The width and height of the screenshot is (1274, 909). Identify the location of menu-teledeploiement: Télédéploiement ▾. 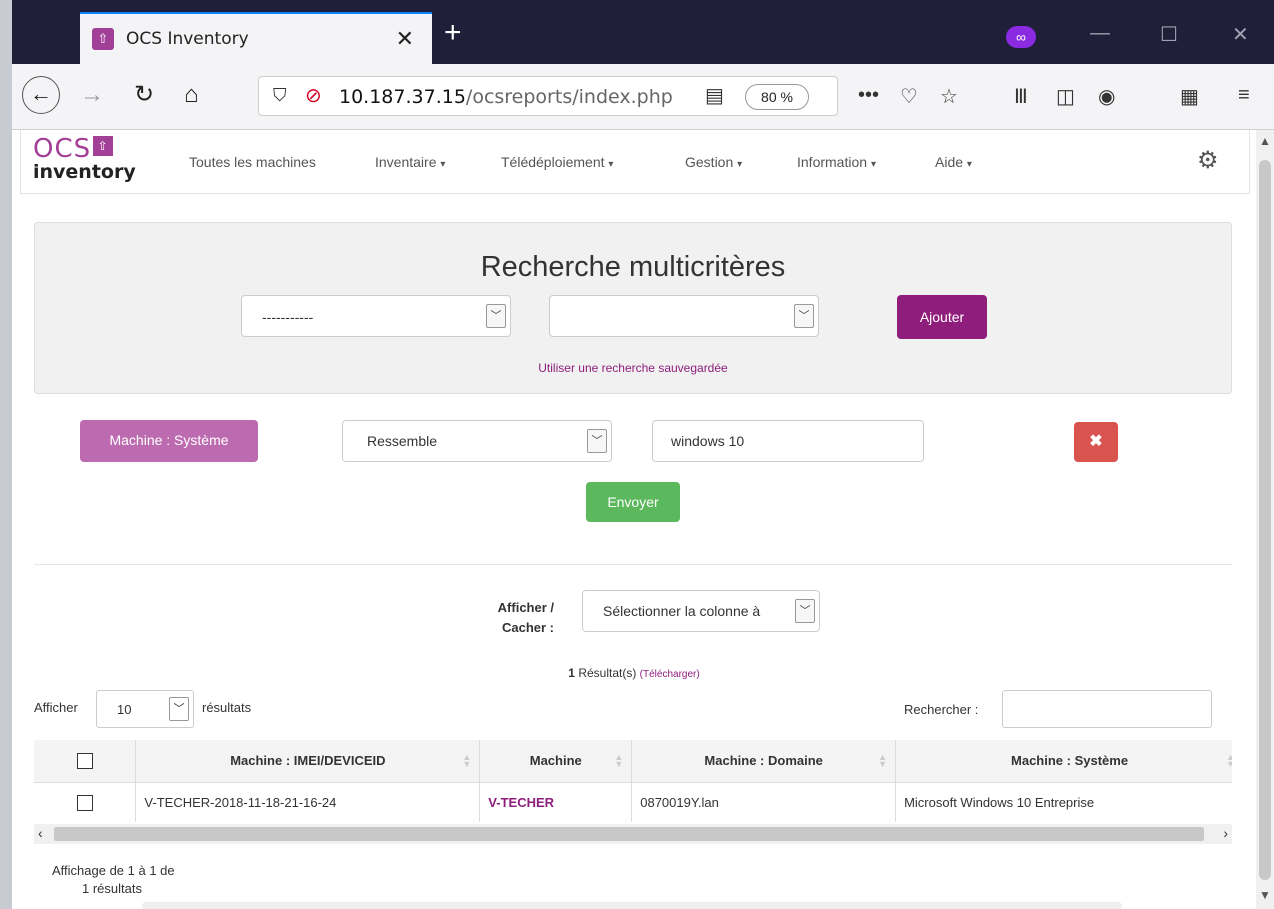
(557, 162).